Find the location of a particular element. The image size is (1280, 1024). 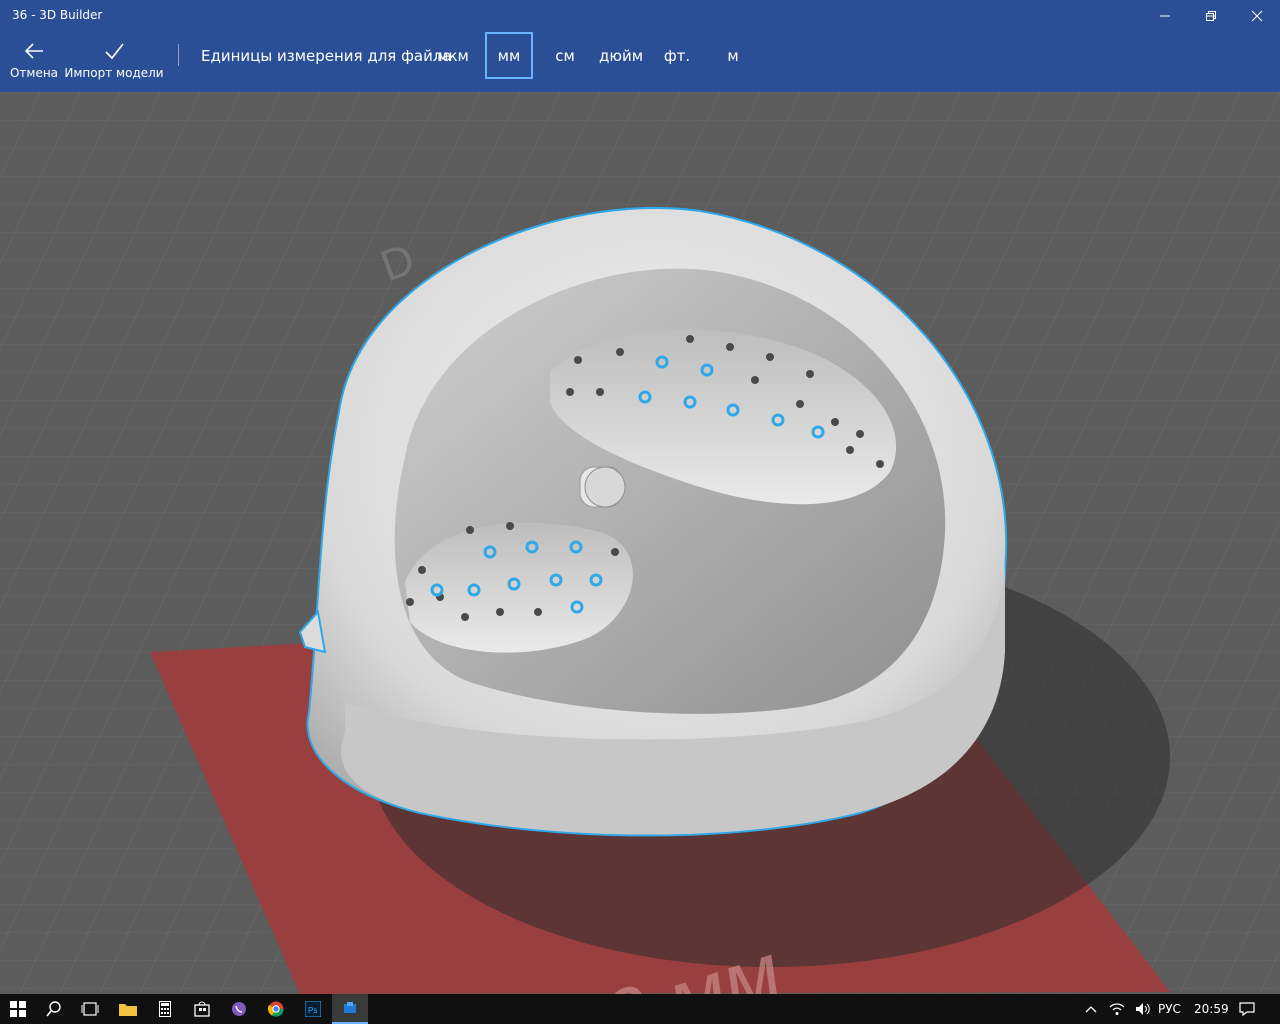

restore-icon is located at coordinates (1211, 16).